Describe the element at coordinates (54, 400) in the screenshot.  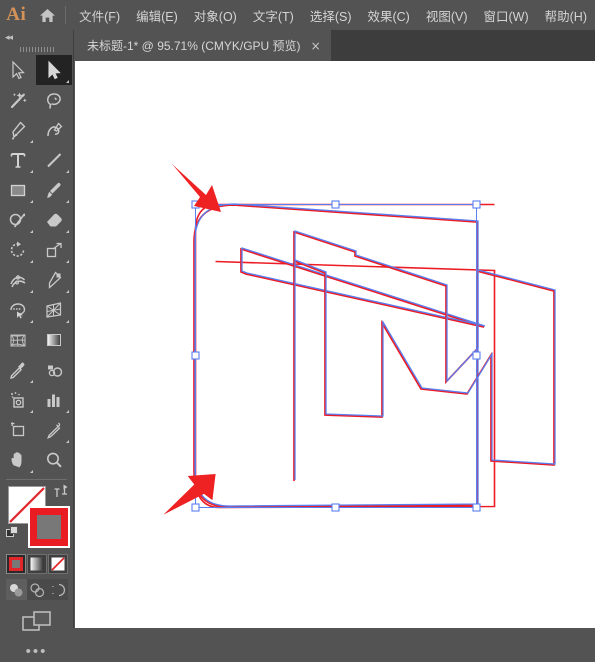
I see `column-graph-tool-icon` at that location.